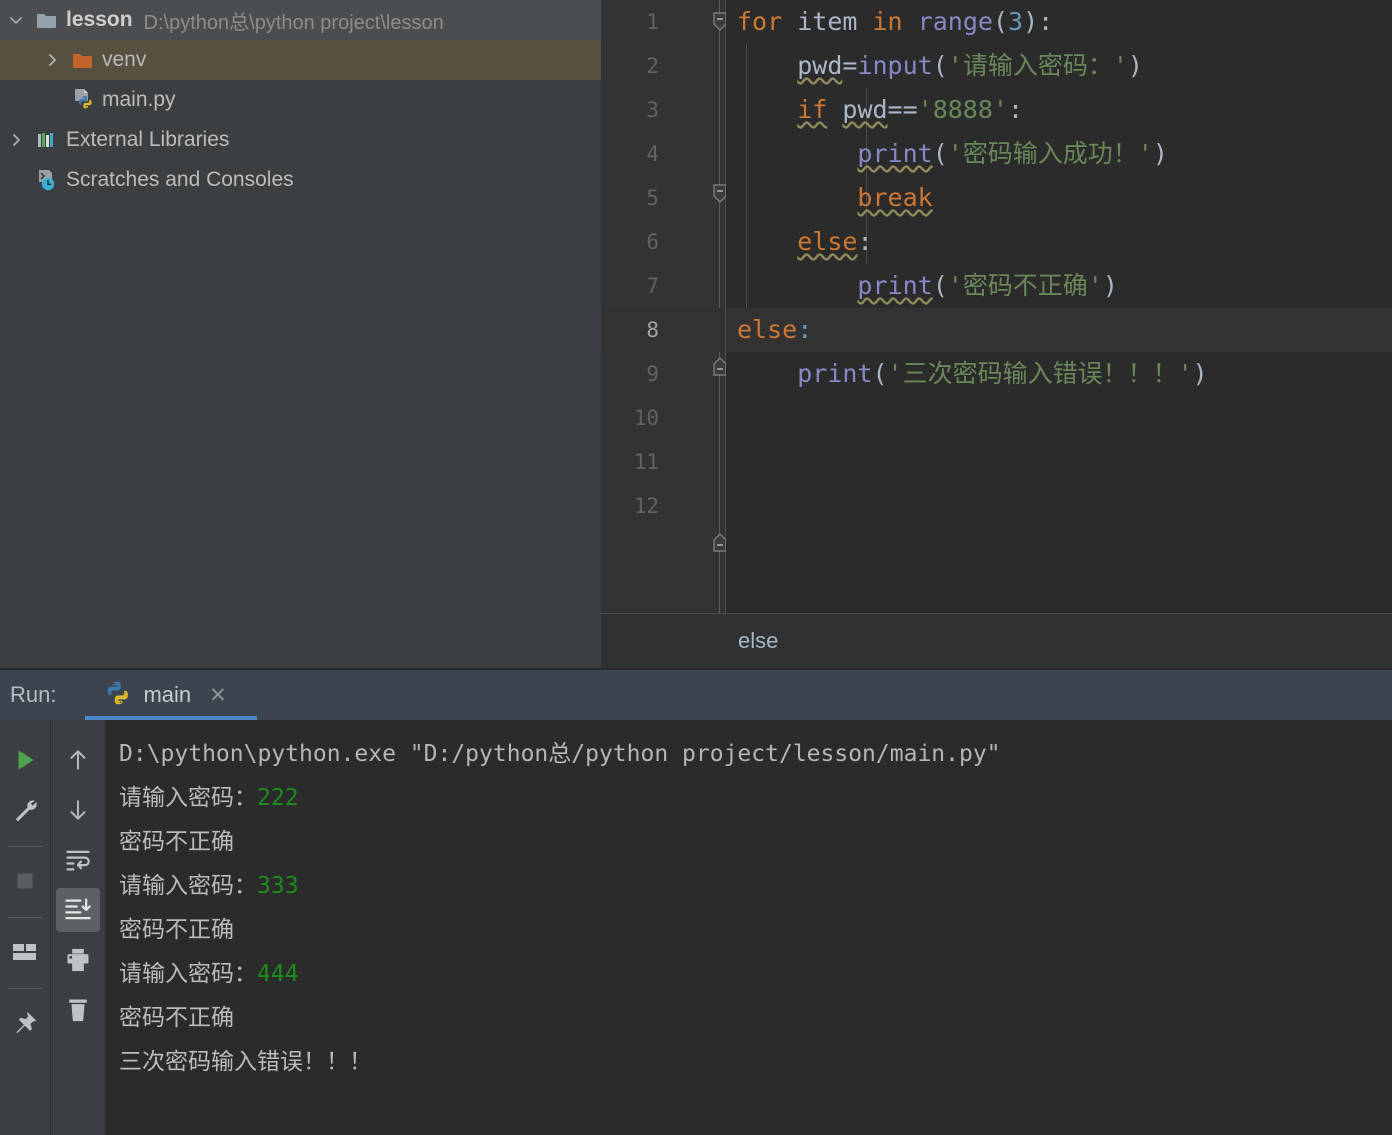 This screenshot has width=1392, height=1135. What do you see at coordinates (47, 180) in the screenshot?
I see `scratches-icon` at bounding box center [47, 180].